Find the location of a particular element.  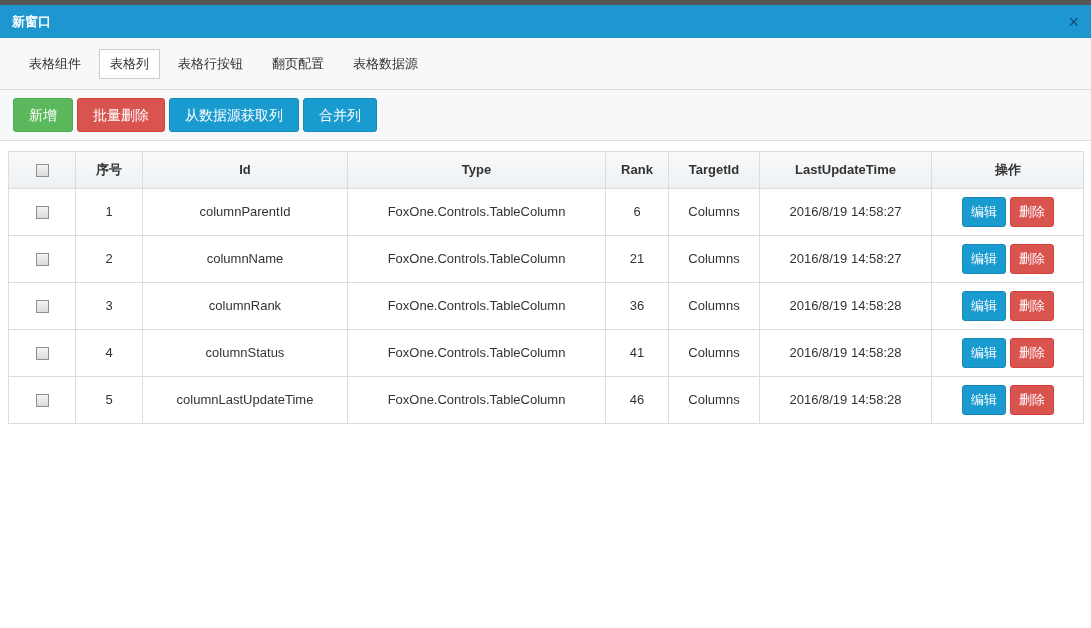

table-cell: 1 is located at coordinates (109, 212).